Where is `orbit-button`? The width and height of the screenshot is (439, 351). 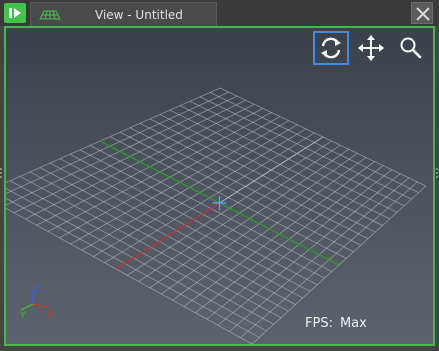
orbit-button is located at coordinates (331, 48).